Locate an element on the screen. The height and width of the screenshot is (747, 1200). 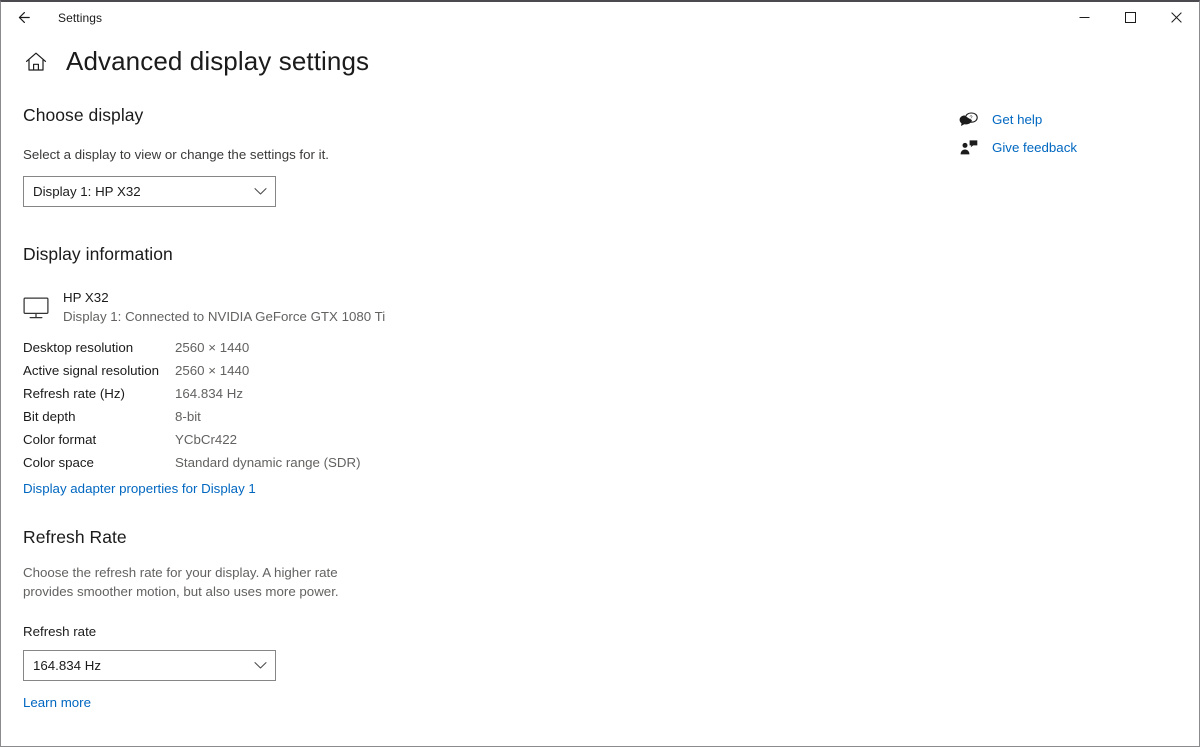
minimize-button is located at coordinates (1084, 17).